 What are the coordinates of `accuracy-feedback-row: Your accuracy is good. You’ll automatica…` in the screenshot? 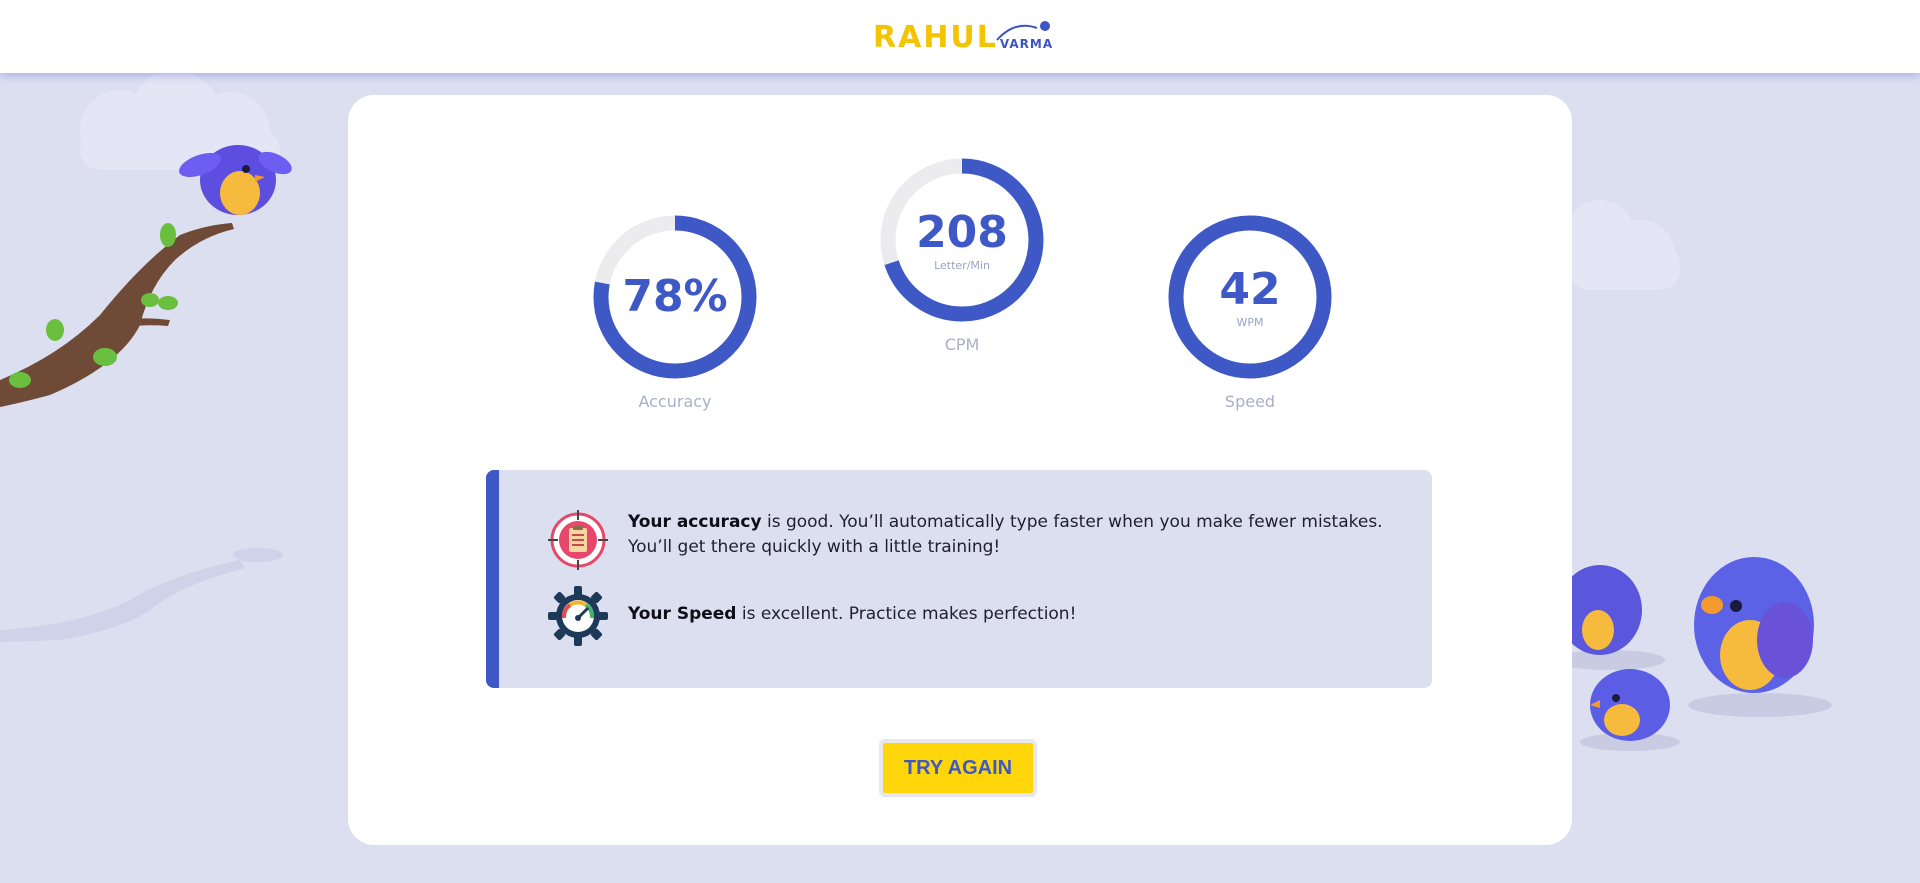 It's located at (968, 540).